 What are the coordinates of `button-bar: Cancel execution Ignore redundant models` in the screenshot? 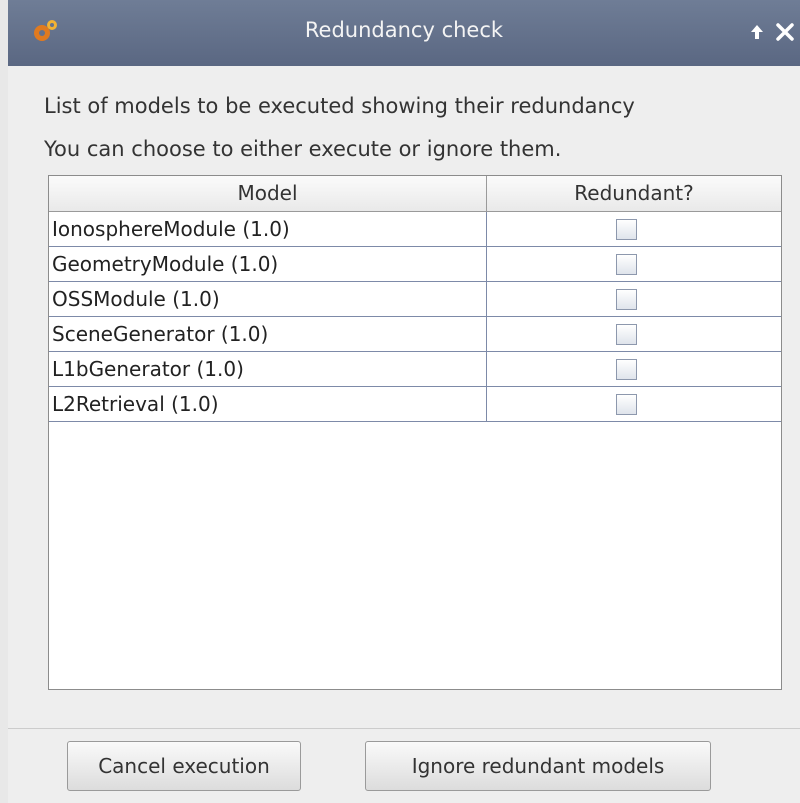 It's located at (404, 765).